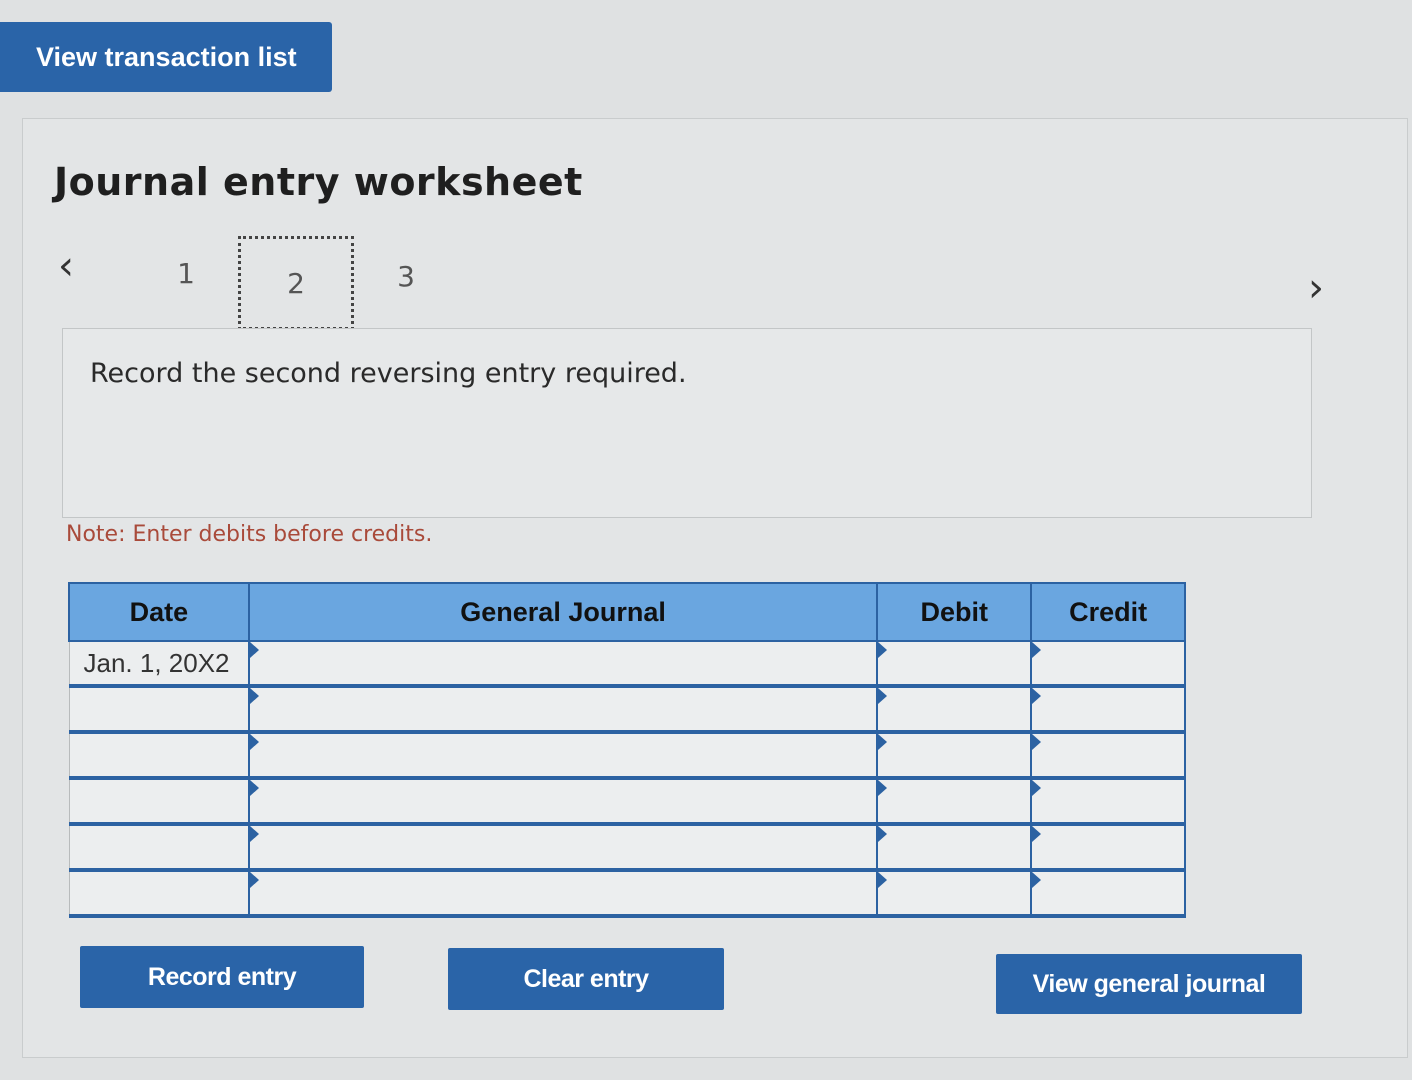  Describe the element at coordinates (1108, 612) in the screenshot. I see `column-header-credit: Credit` at that location.